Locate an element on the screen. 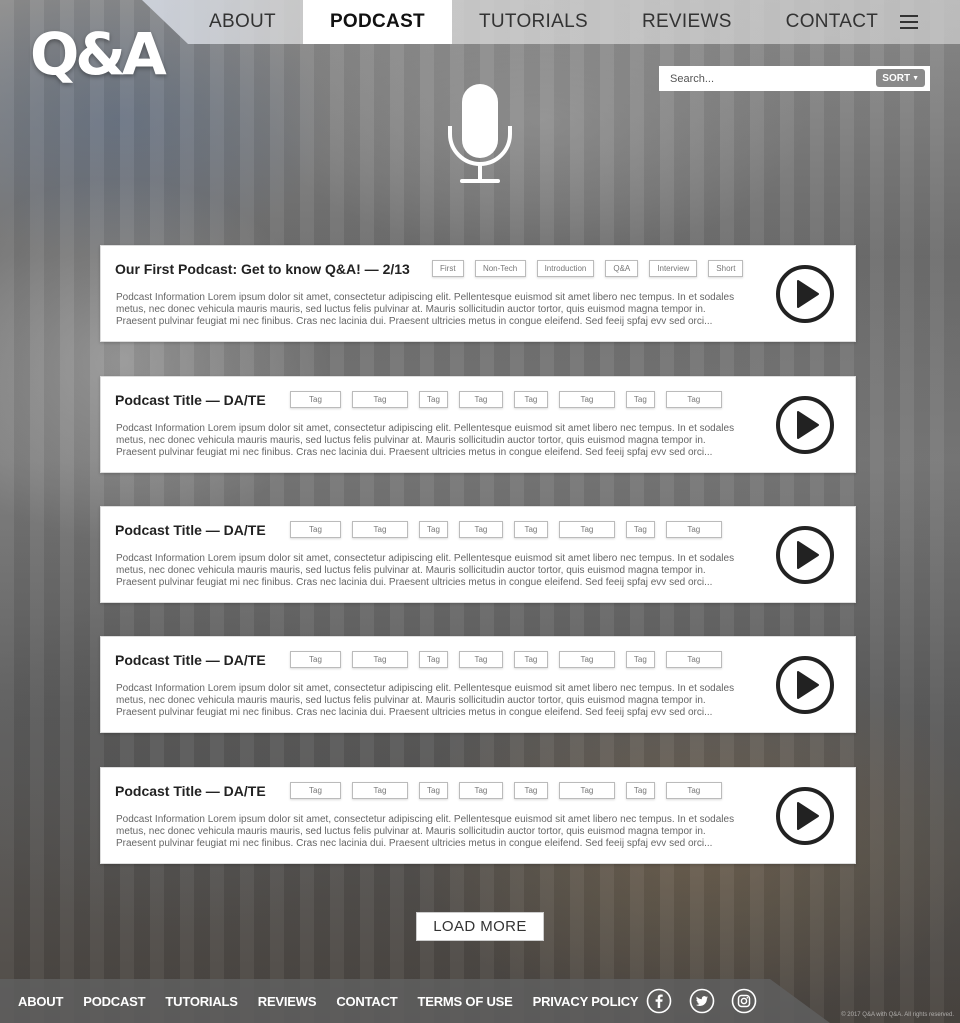 Image resolution: width=960 pixels, height=1023 pixels. tag-chip: Short is located at coordinates (726, 268).